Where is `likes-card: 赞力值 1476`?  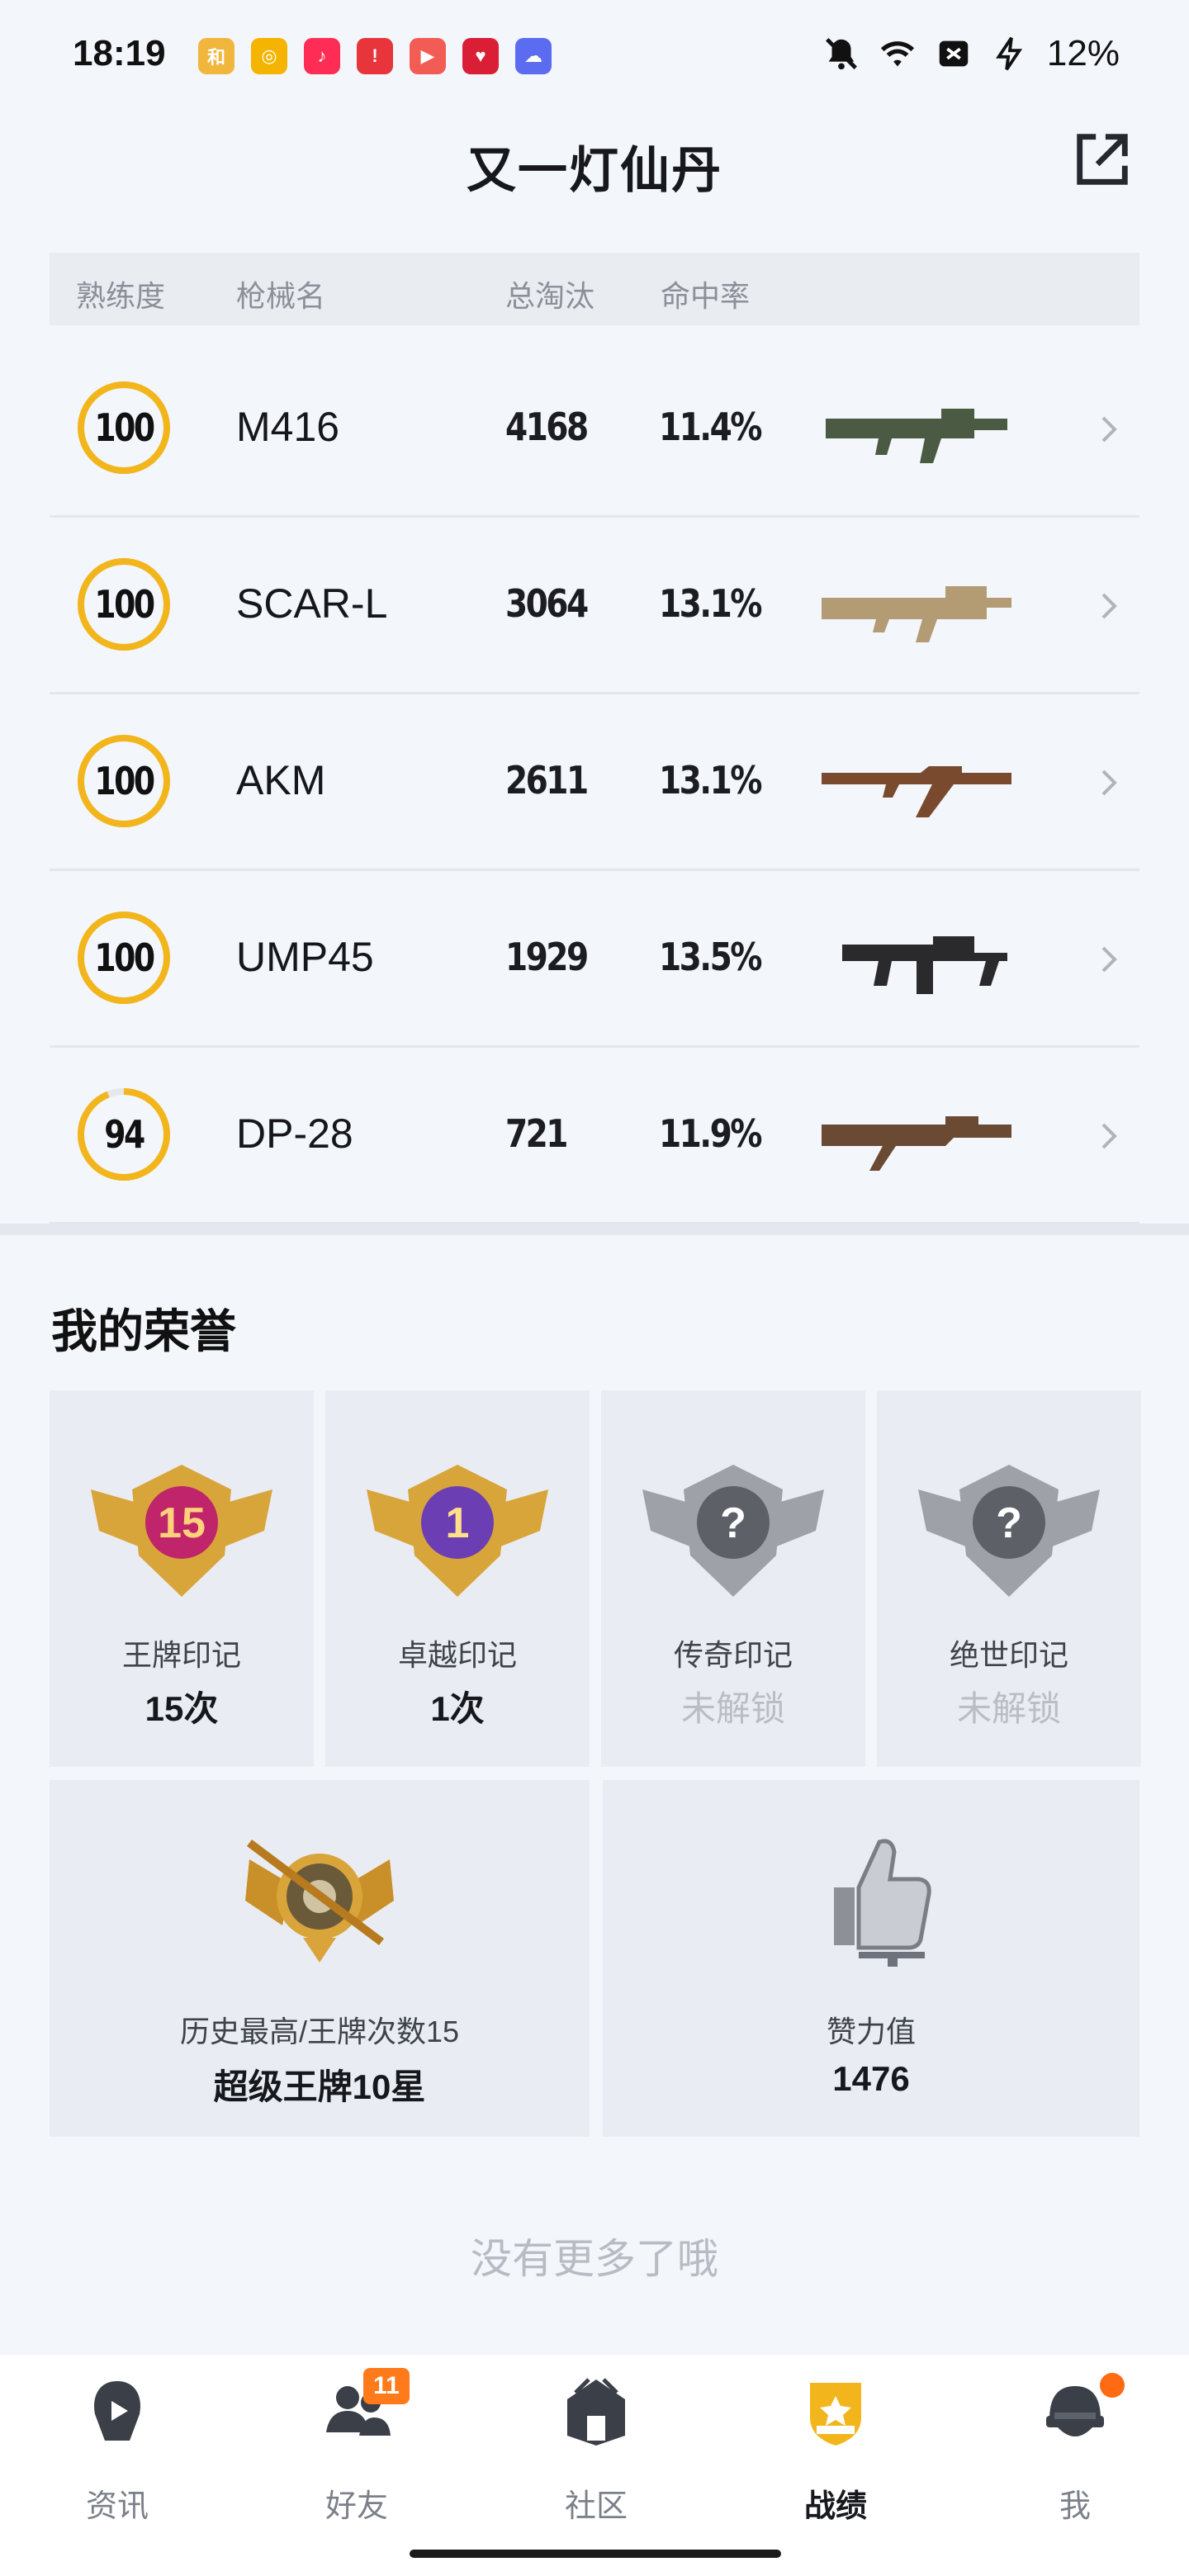 likes-card: 赞力值 1476 is located at coordinates (871, 1958).